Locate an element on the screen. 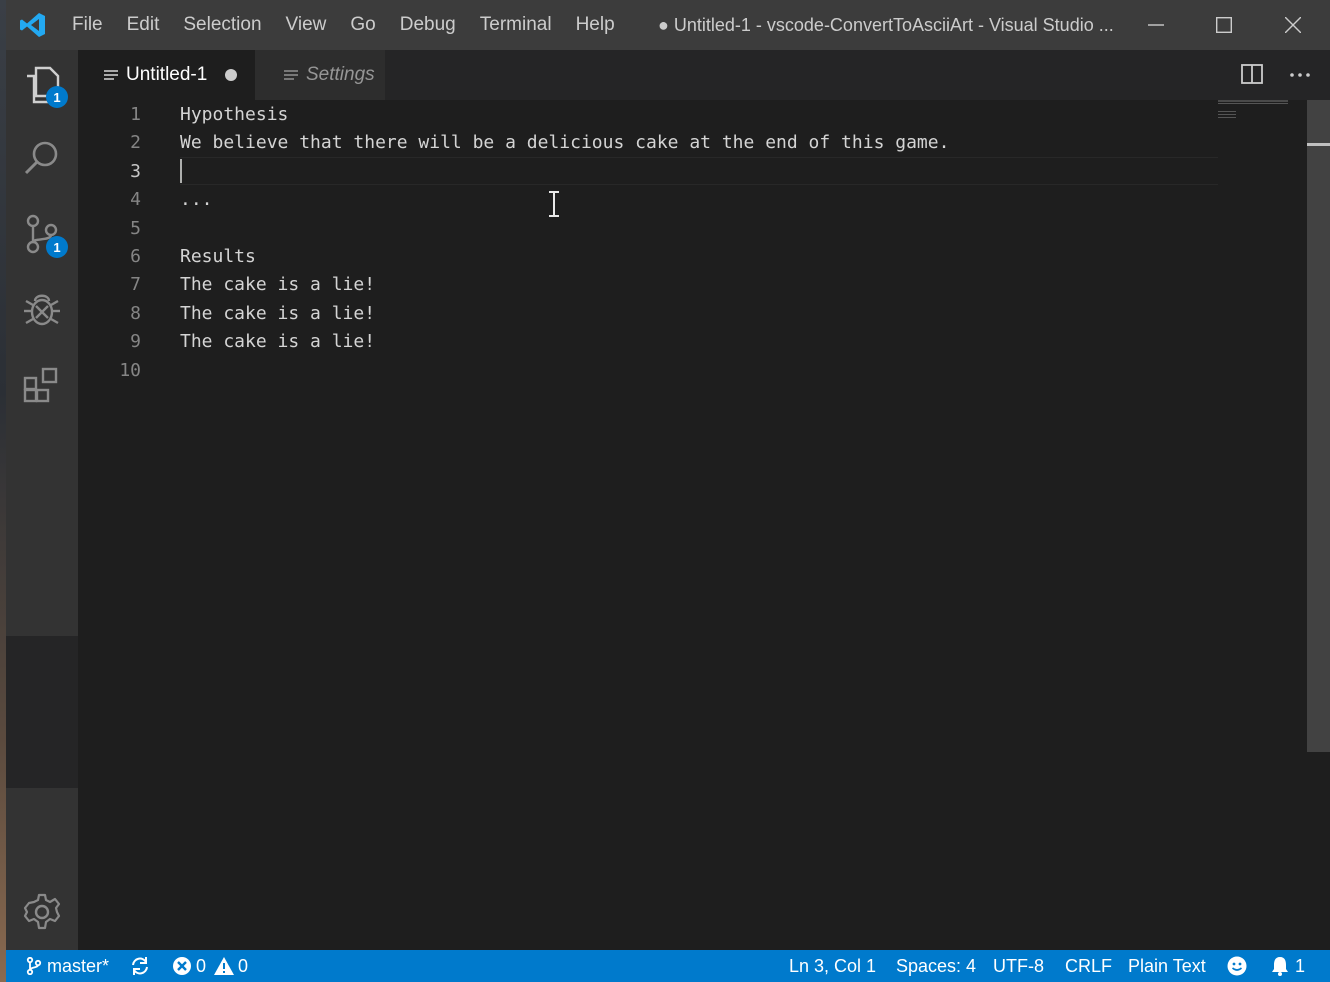  branch-indicator: master* is located at coordinates (67, 966).